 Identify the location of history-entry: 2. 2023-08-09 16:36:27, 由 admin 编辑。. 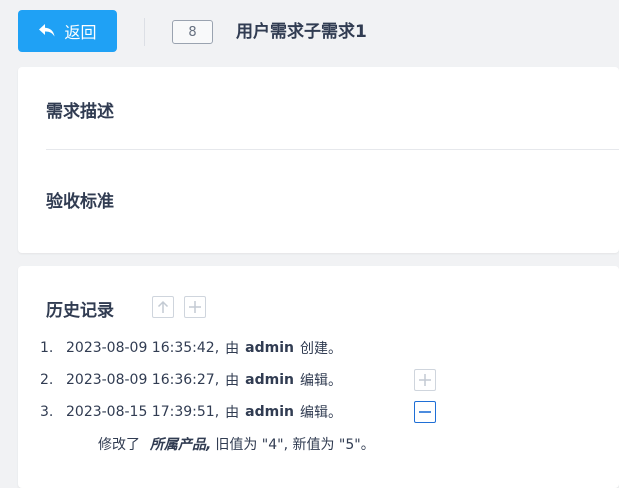
(238, 380).